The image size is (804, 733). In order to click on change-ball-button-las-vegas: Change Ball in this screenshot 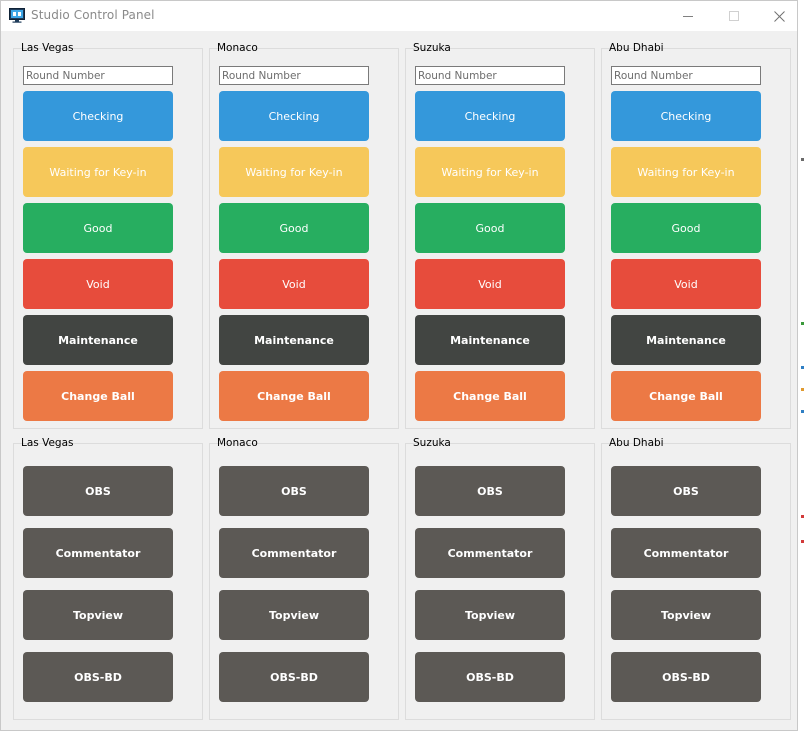, I will do `click(98, 396)`.